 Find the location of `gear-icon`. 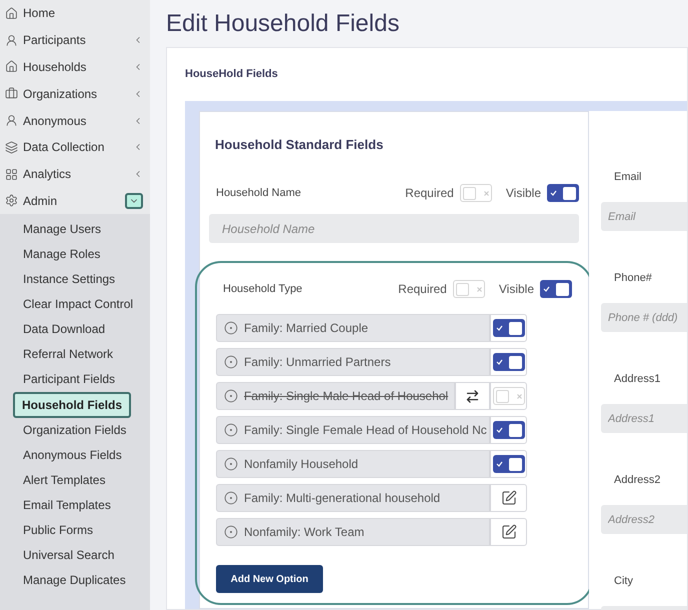

gear-icon is located at coordinates (11, 201).